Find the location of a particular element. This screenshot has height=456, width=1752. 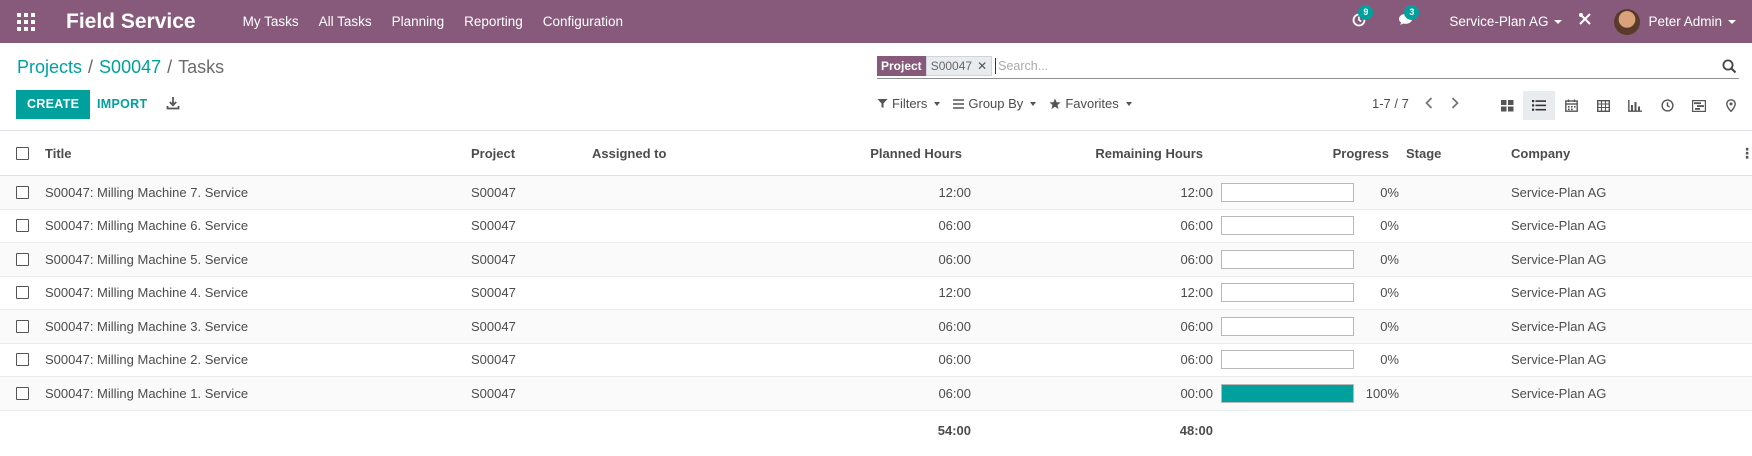

calendar-view-icon is located at coordinates (1571, 105).